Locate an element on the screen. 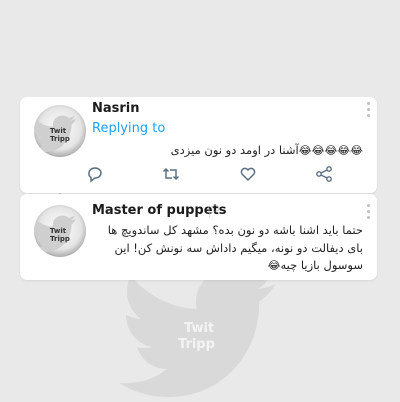  watermark-line2: Tripp is located at coordinates (196, 344).